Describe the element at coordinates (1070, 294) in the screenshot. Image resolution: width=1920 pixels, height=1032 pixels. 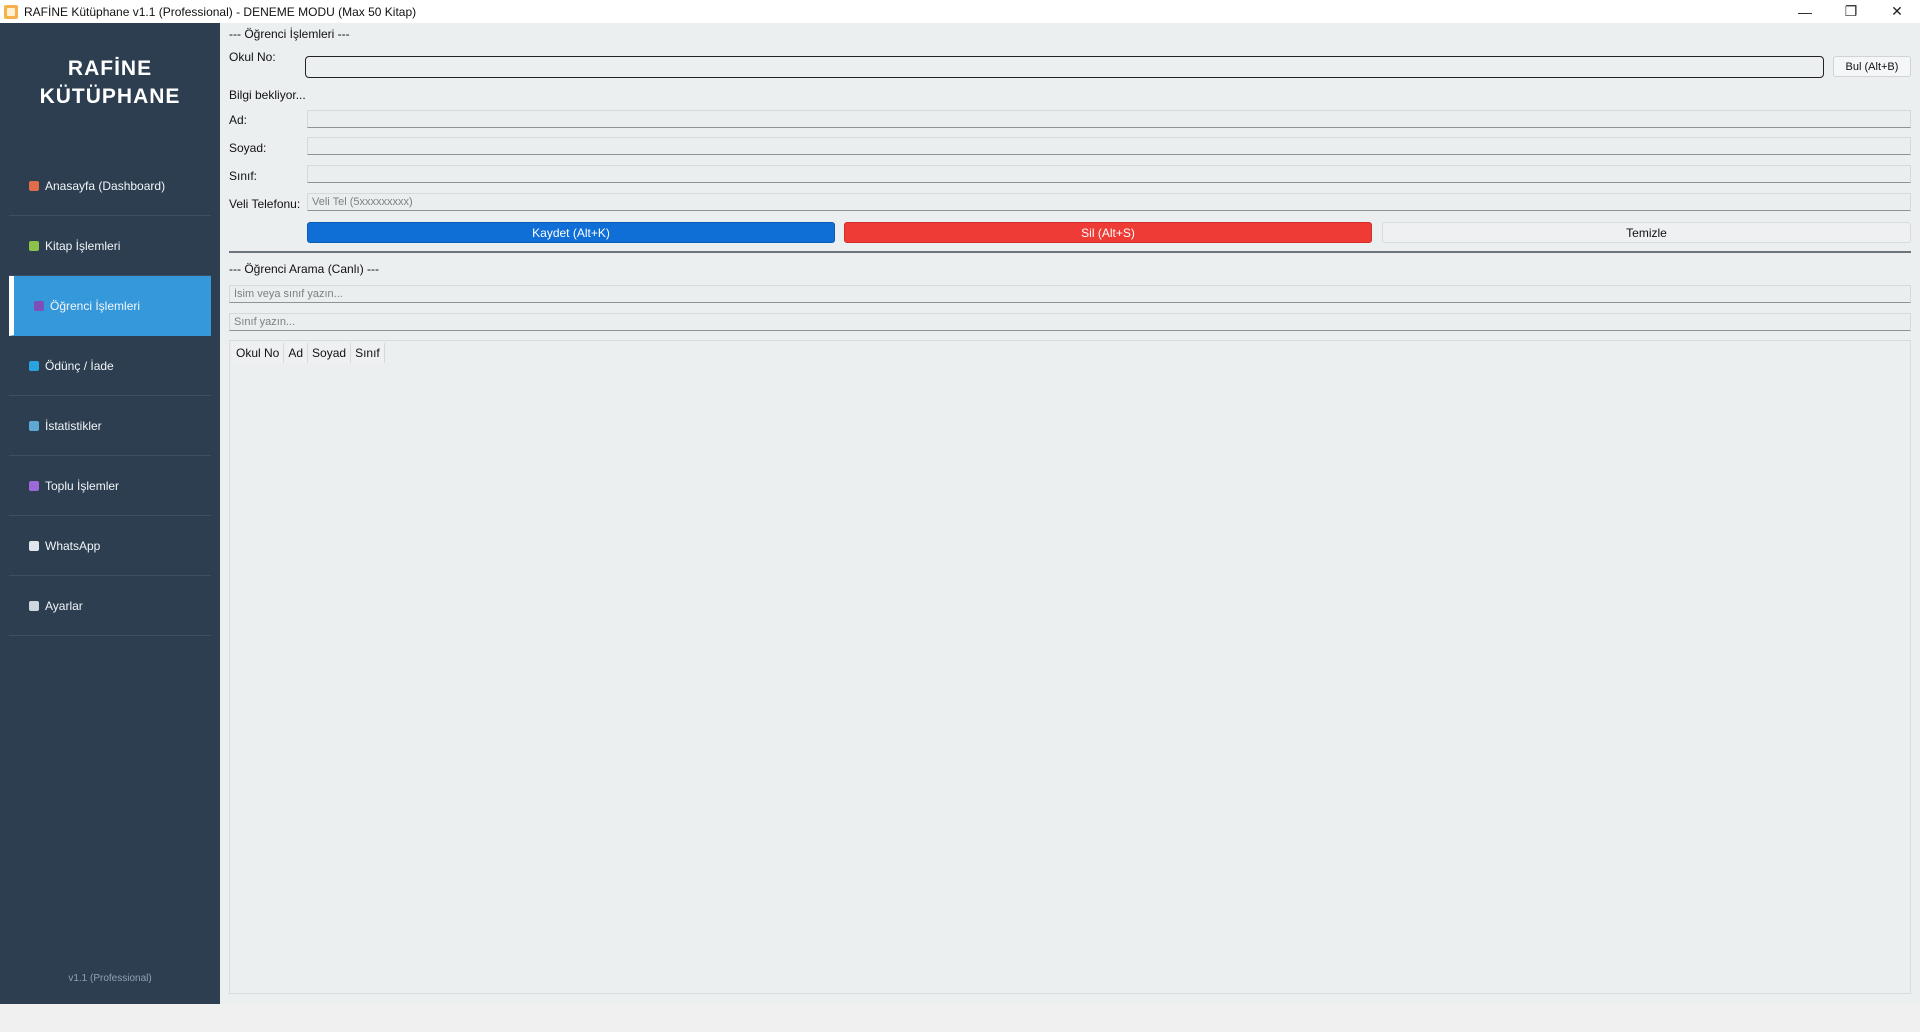
I see `name-search-input` at that location.